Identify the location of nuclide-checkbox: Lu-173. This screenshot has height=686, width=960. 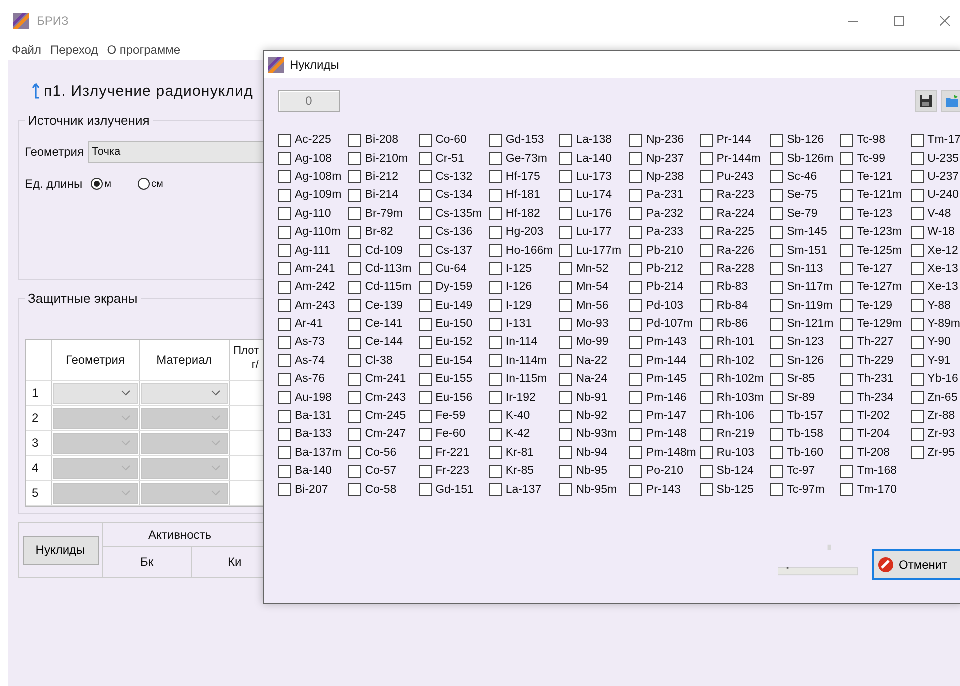
(594, 177).